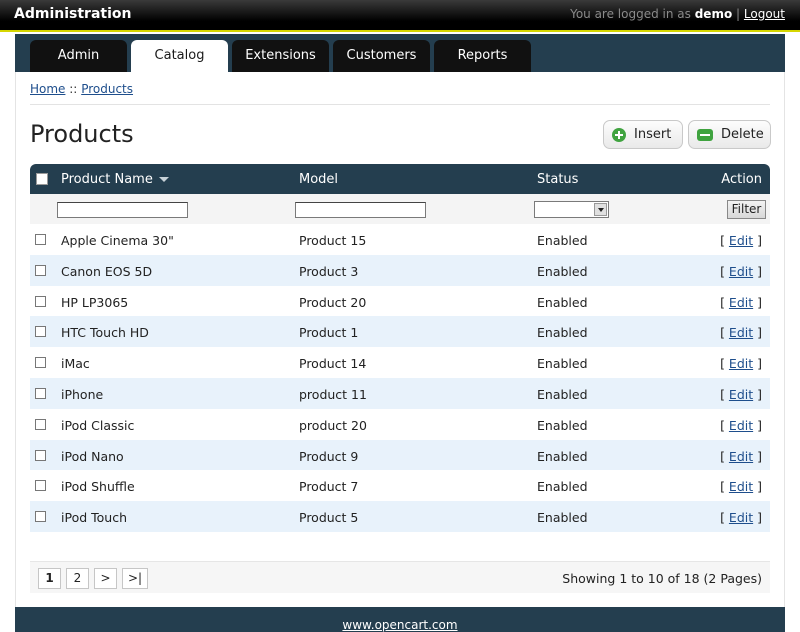 This screenshot has height=632, width=800. I want to click on product-name: HTC Touch HD, so click(105, 333).